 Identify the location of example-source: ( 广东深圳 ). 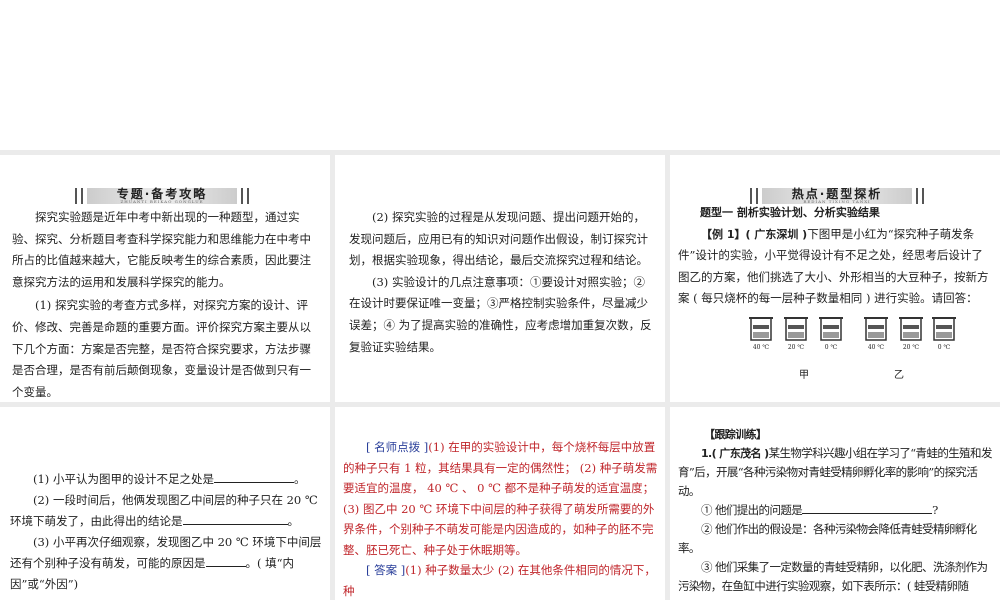
(776, 234).